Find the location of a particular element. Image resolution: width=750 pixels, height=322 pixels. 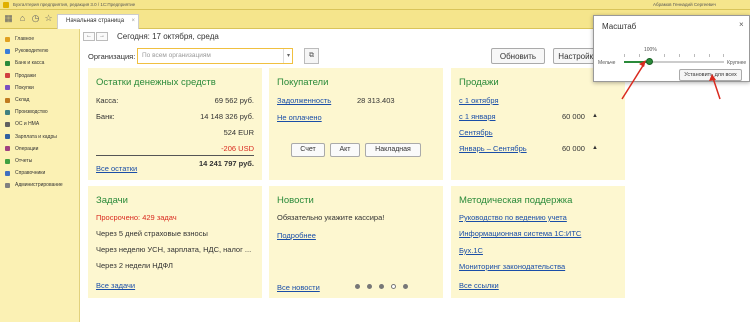

refresh-button: Обновить is located at coordinates (518, 56).